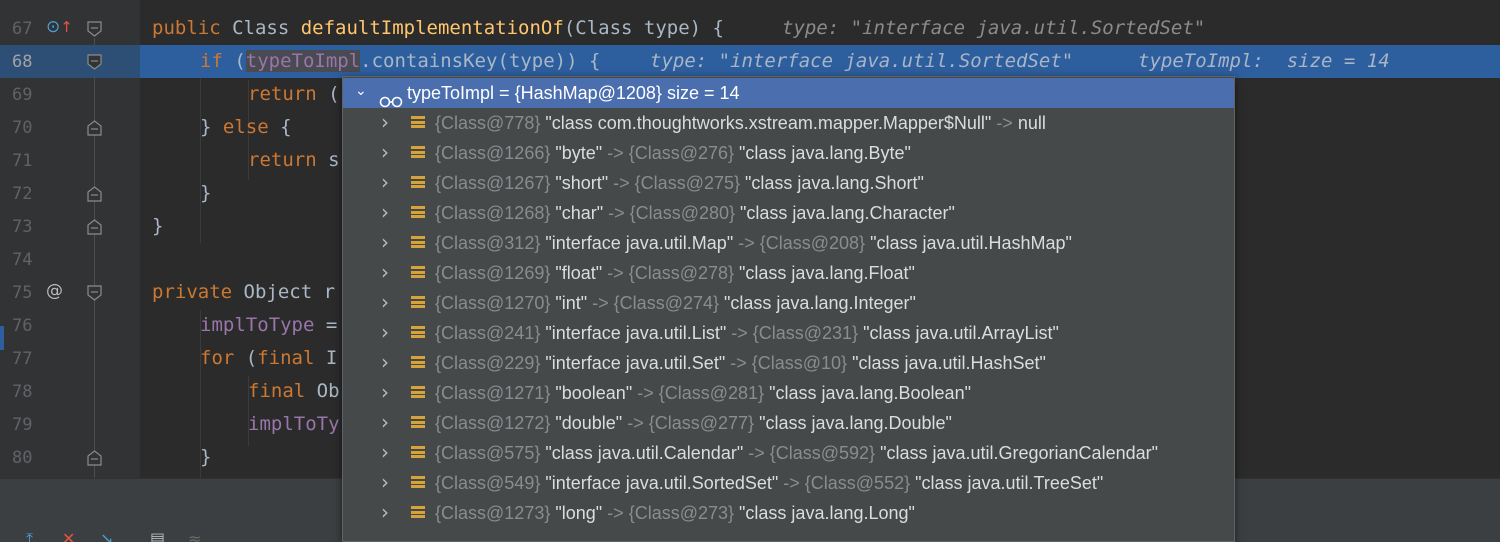 Image resolution: width=1500 pixels, height=542 pixels. I want to click on step-out-icon: ⤒, so click(29, 535).